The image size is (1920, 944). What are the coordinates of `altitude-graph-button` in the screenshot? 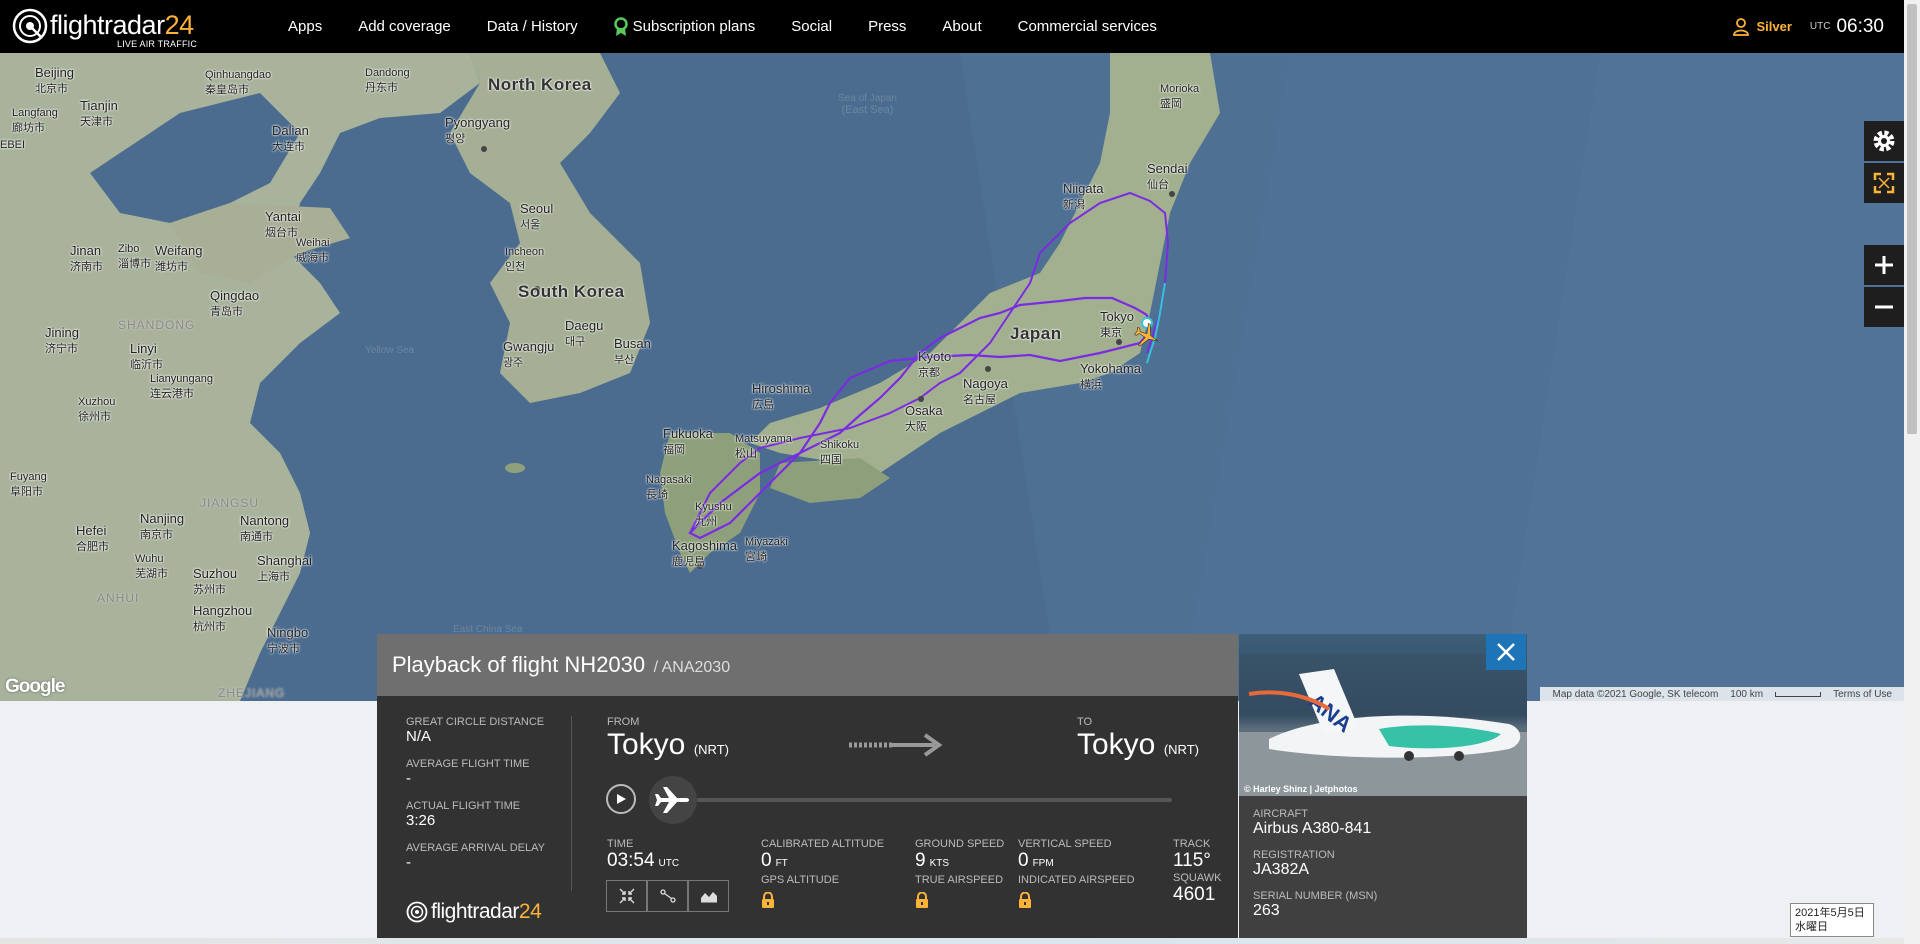 It's located at (708, 896).